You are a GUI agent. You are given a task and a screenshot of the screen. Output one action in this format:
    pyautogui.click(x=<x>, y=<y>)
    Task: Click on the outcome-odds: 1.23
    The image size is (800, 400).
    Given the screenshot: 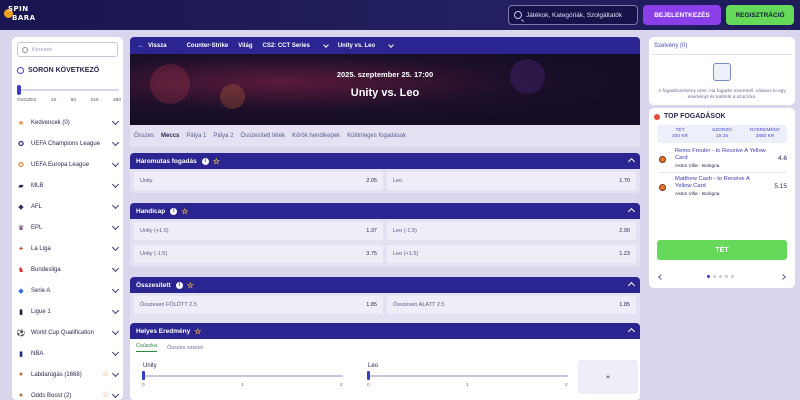 What is the action you would take?
    pyautogui.click(x=624, y=254)
    